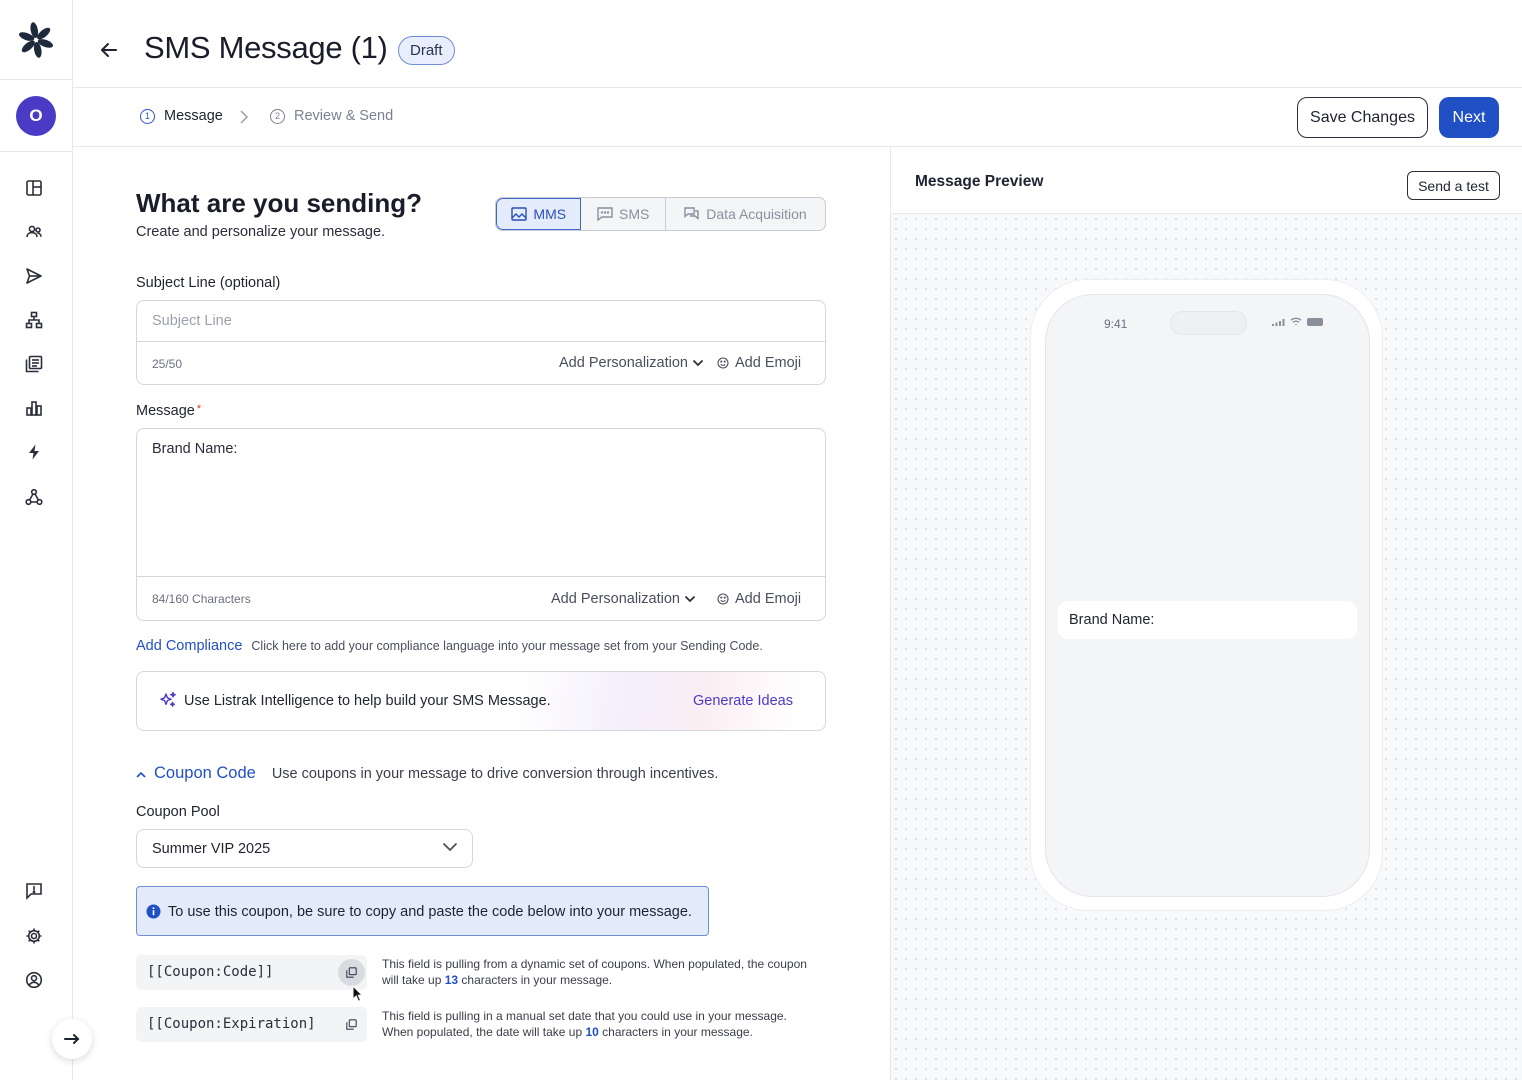 The width and height of the screenshot is (1522, 1080). Describe the element at coordinates (34, 452) in the screenshot. I see `lightning-icon` at that location.